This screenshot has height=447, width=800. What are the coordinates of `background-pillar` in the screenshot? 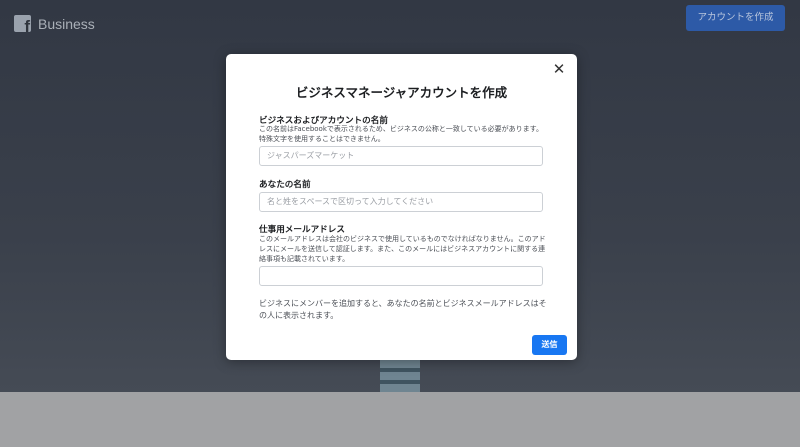 It's located at (400, 375).